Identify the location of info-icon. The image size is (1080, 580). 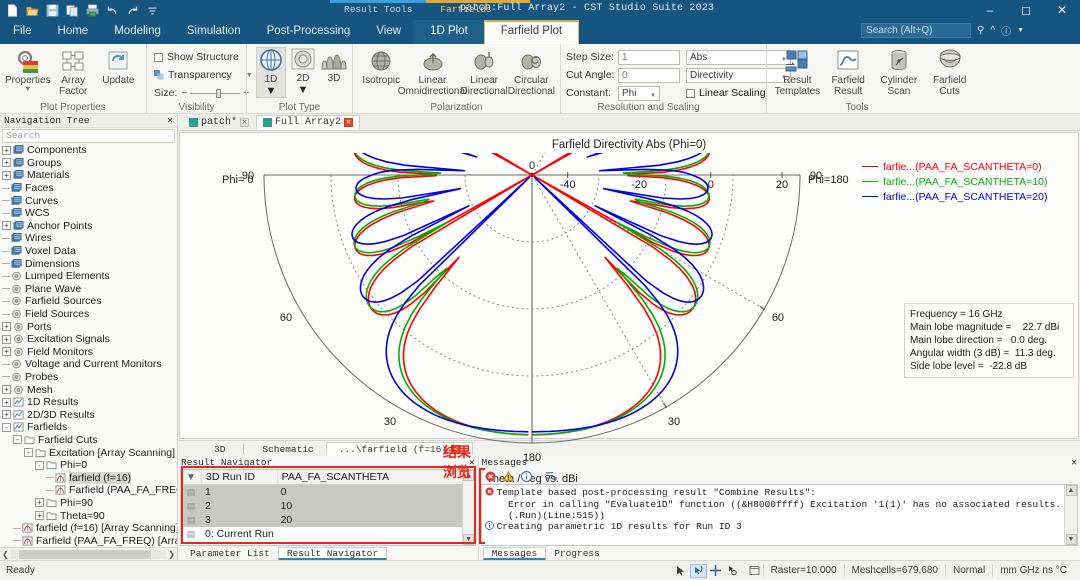
(526, 476).